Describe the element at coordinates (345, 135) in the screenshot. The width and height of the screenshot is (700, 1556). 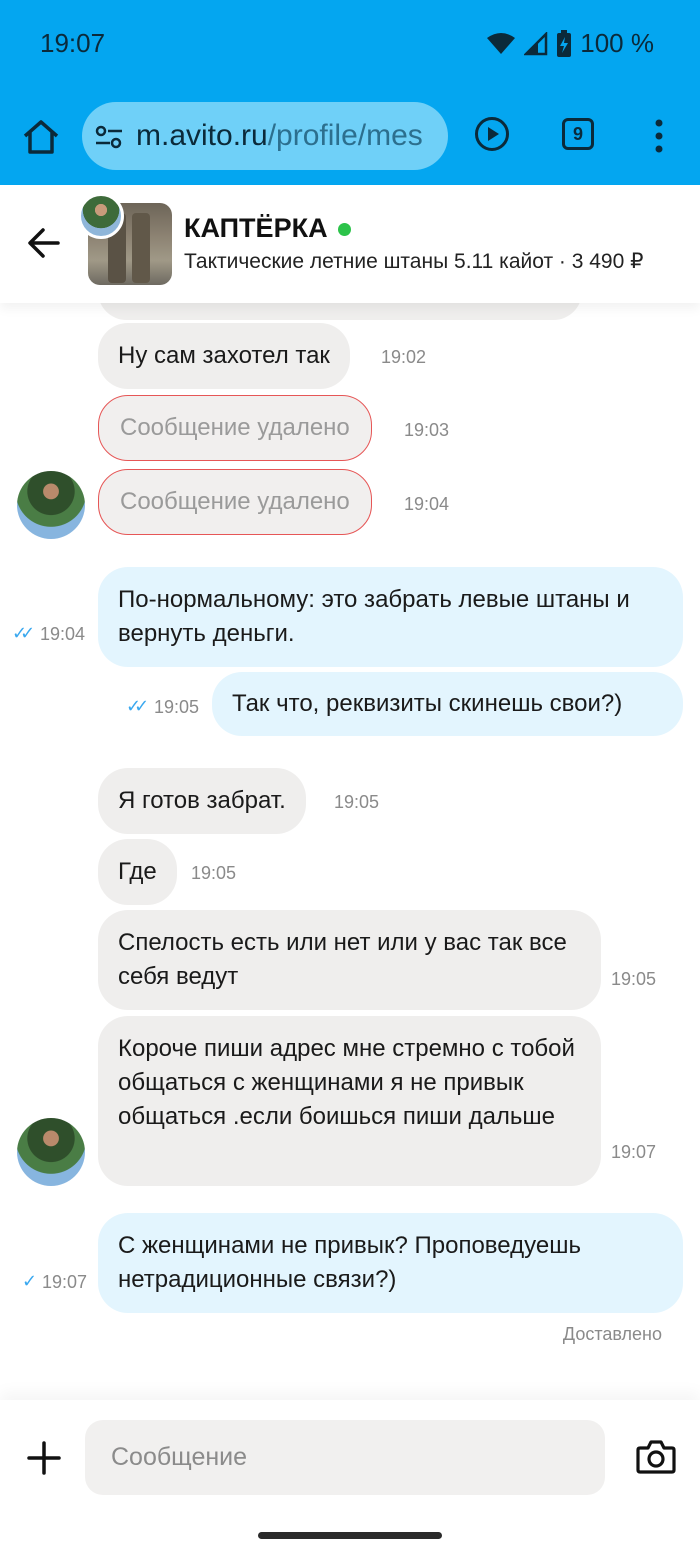
I see `url-path: /profile/mes` at that location.